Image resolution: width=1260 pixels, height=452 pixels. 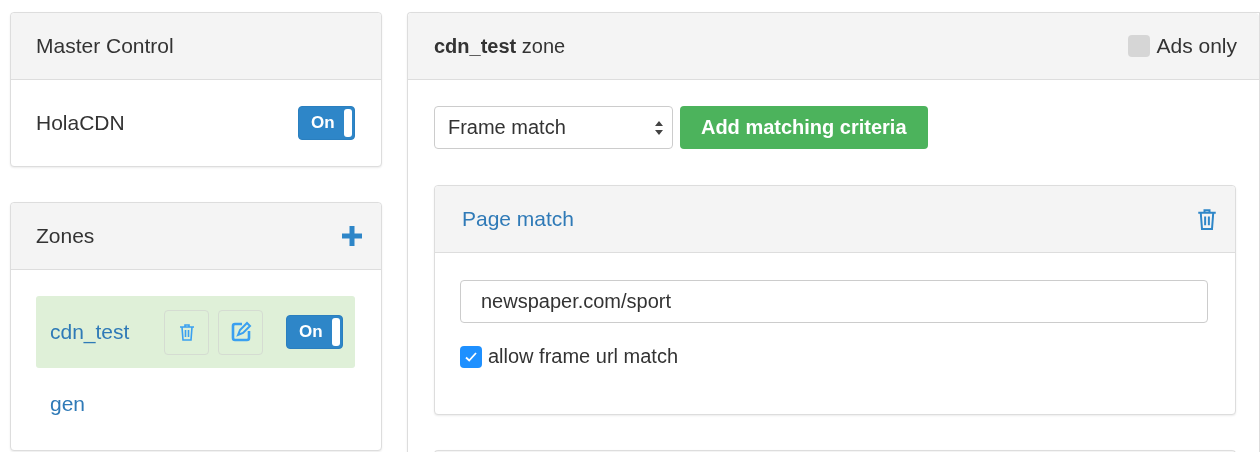 I want to click on zone-row: cdn_test On, so click(x=195, y=332).